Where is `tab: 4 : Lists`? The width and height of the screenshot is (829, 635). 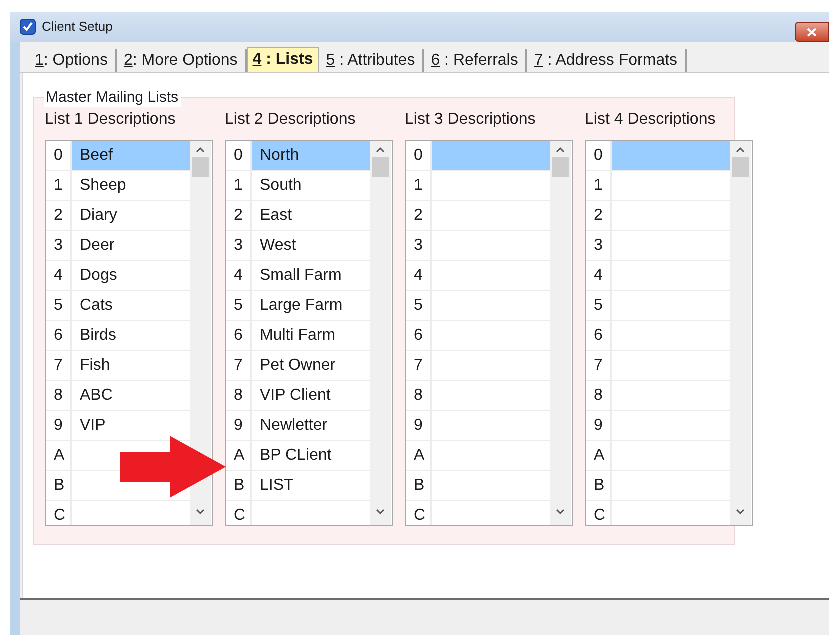 tab: 4 : Lists is located at coordinates (283, 59).